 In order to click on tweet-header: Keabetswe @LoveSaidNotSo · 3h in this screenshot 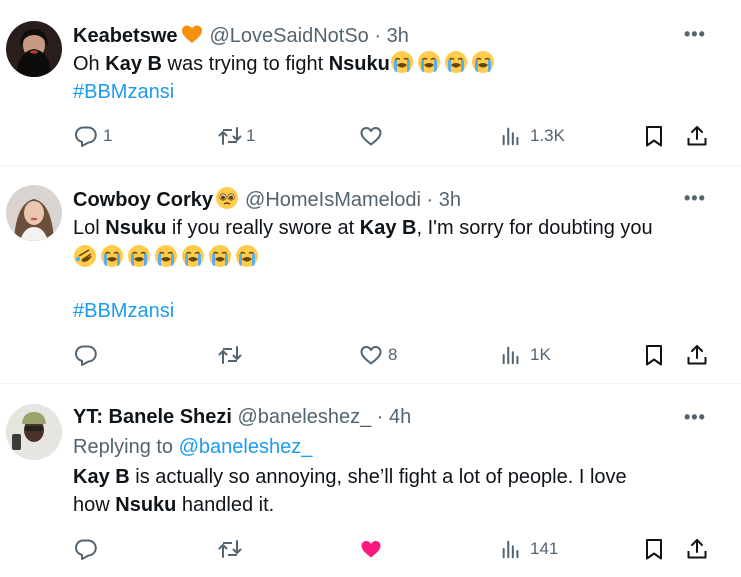, I will do `click(241, 35)`.